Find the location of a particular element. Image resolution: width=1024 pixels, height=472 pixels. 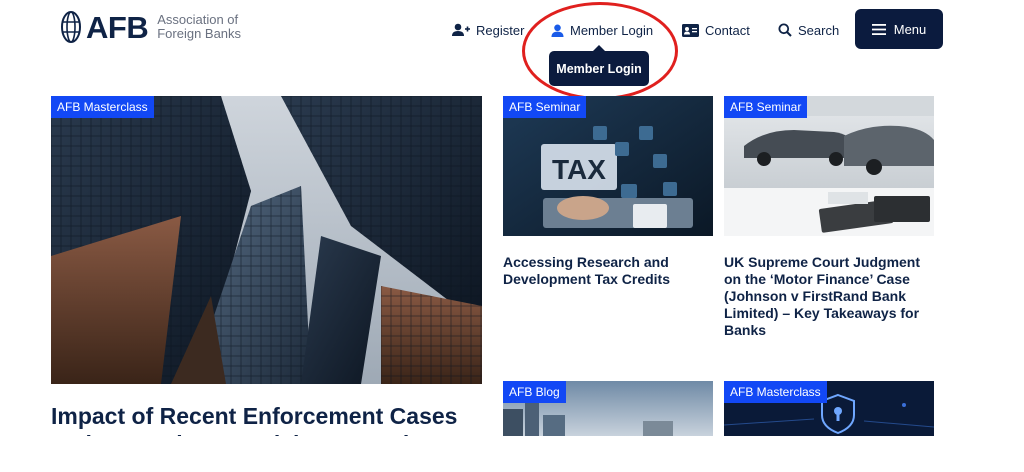

hamburger-icon is located at coordinates (878, 29).